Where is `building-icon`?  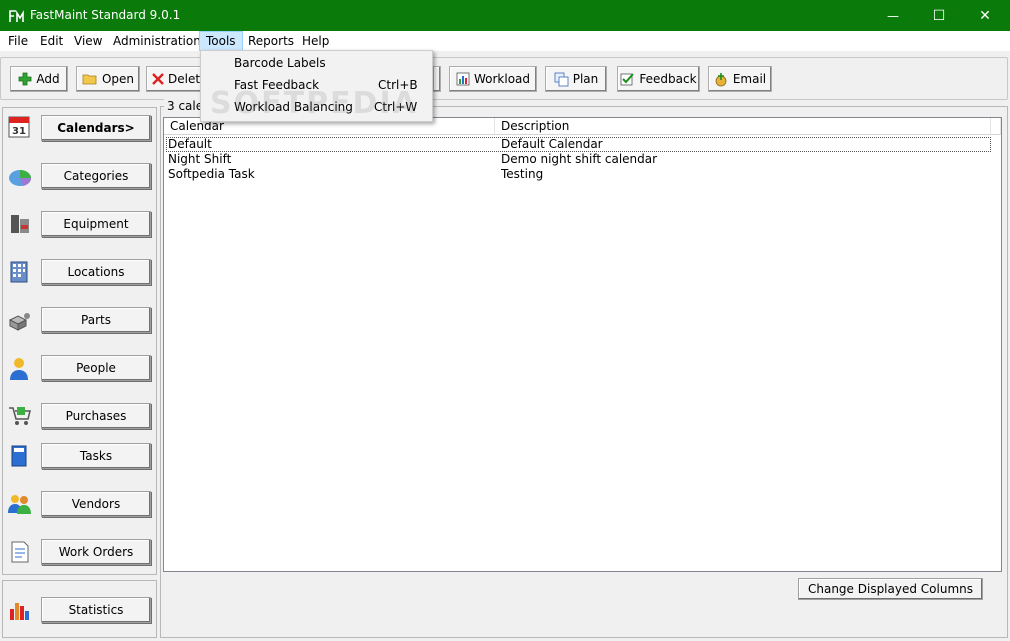
building-icon is located at coordinates (19, 272).